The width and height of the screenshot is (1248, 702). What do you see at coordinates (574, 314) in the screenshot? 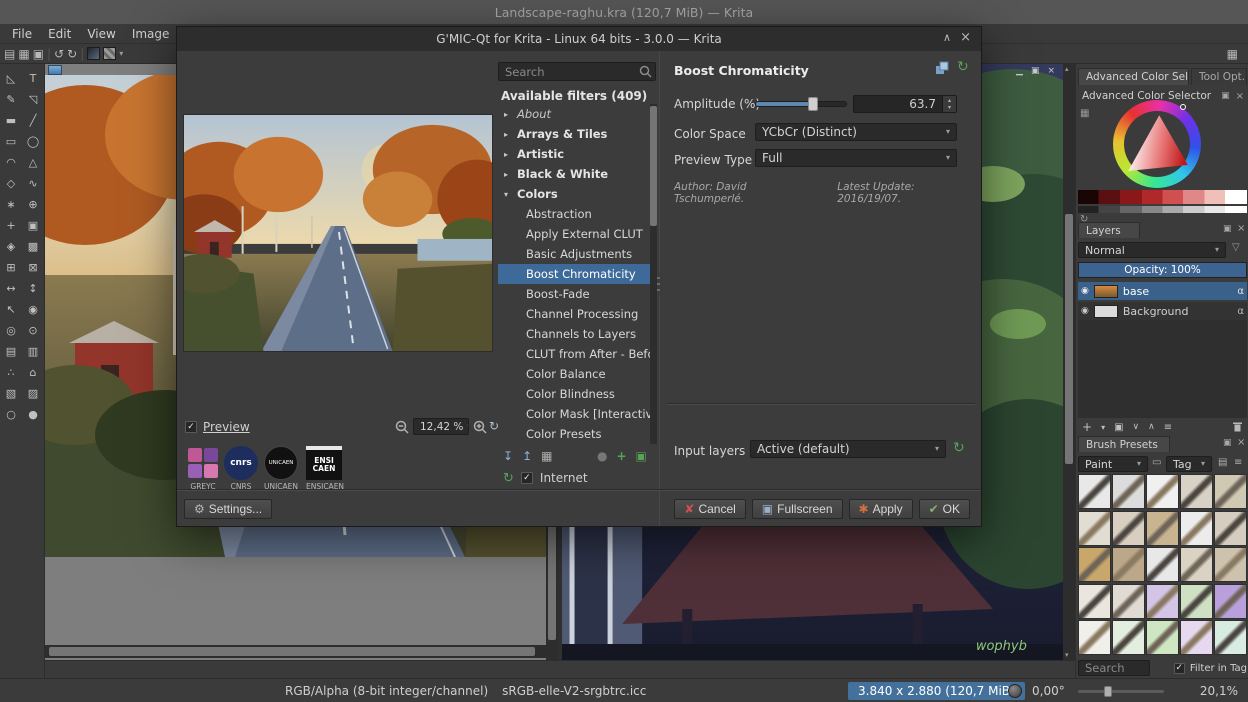
I see `filter-item: Channel Processing` at bounding box center [574, 314].